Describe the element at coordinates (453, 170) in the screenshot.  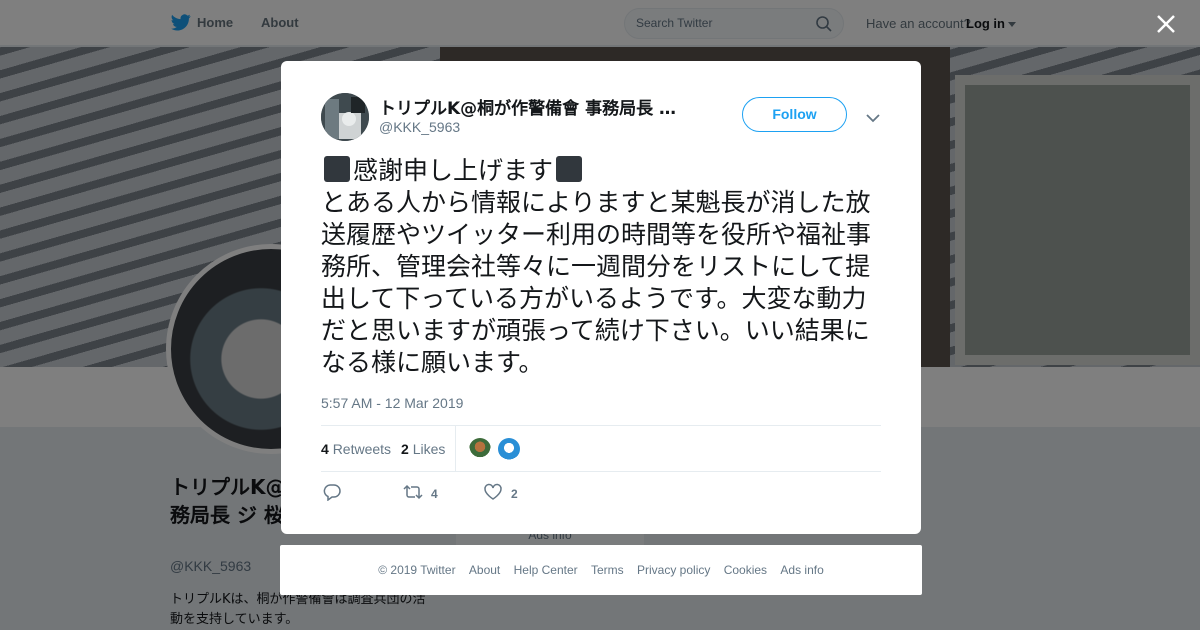
I see `tweet-headline: 感謝申し上げます` at that location.